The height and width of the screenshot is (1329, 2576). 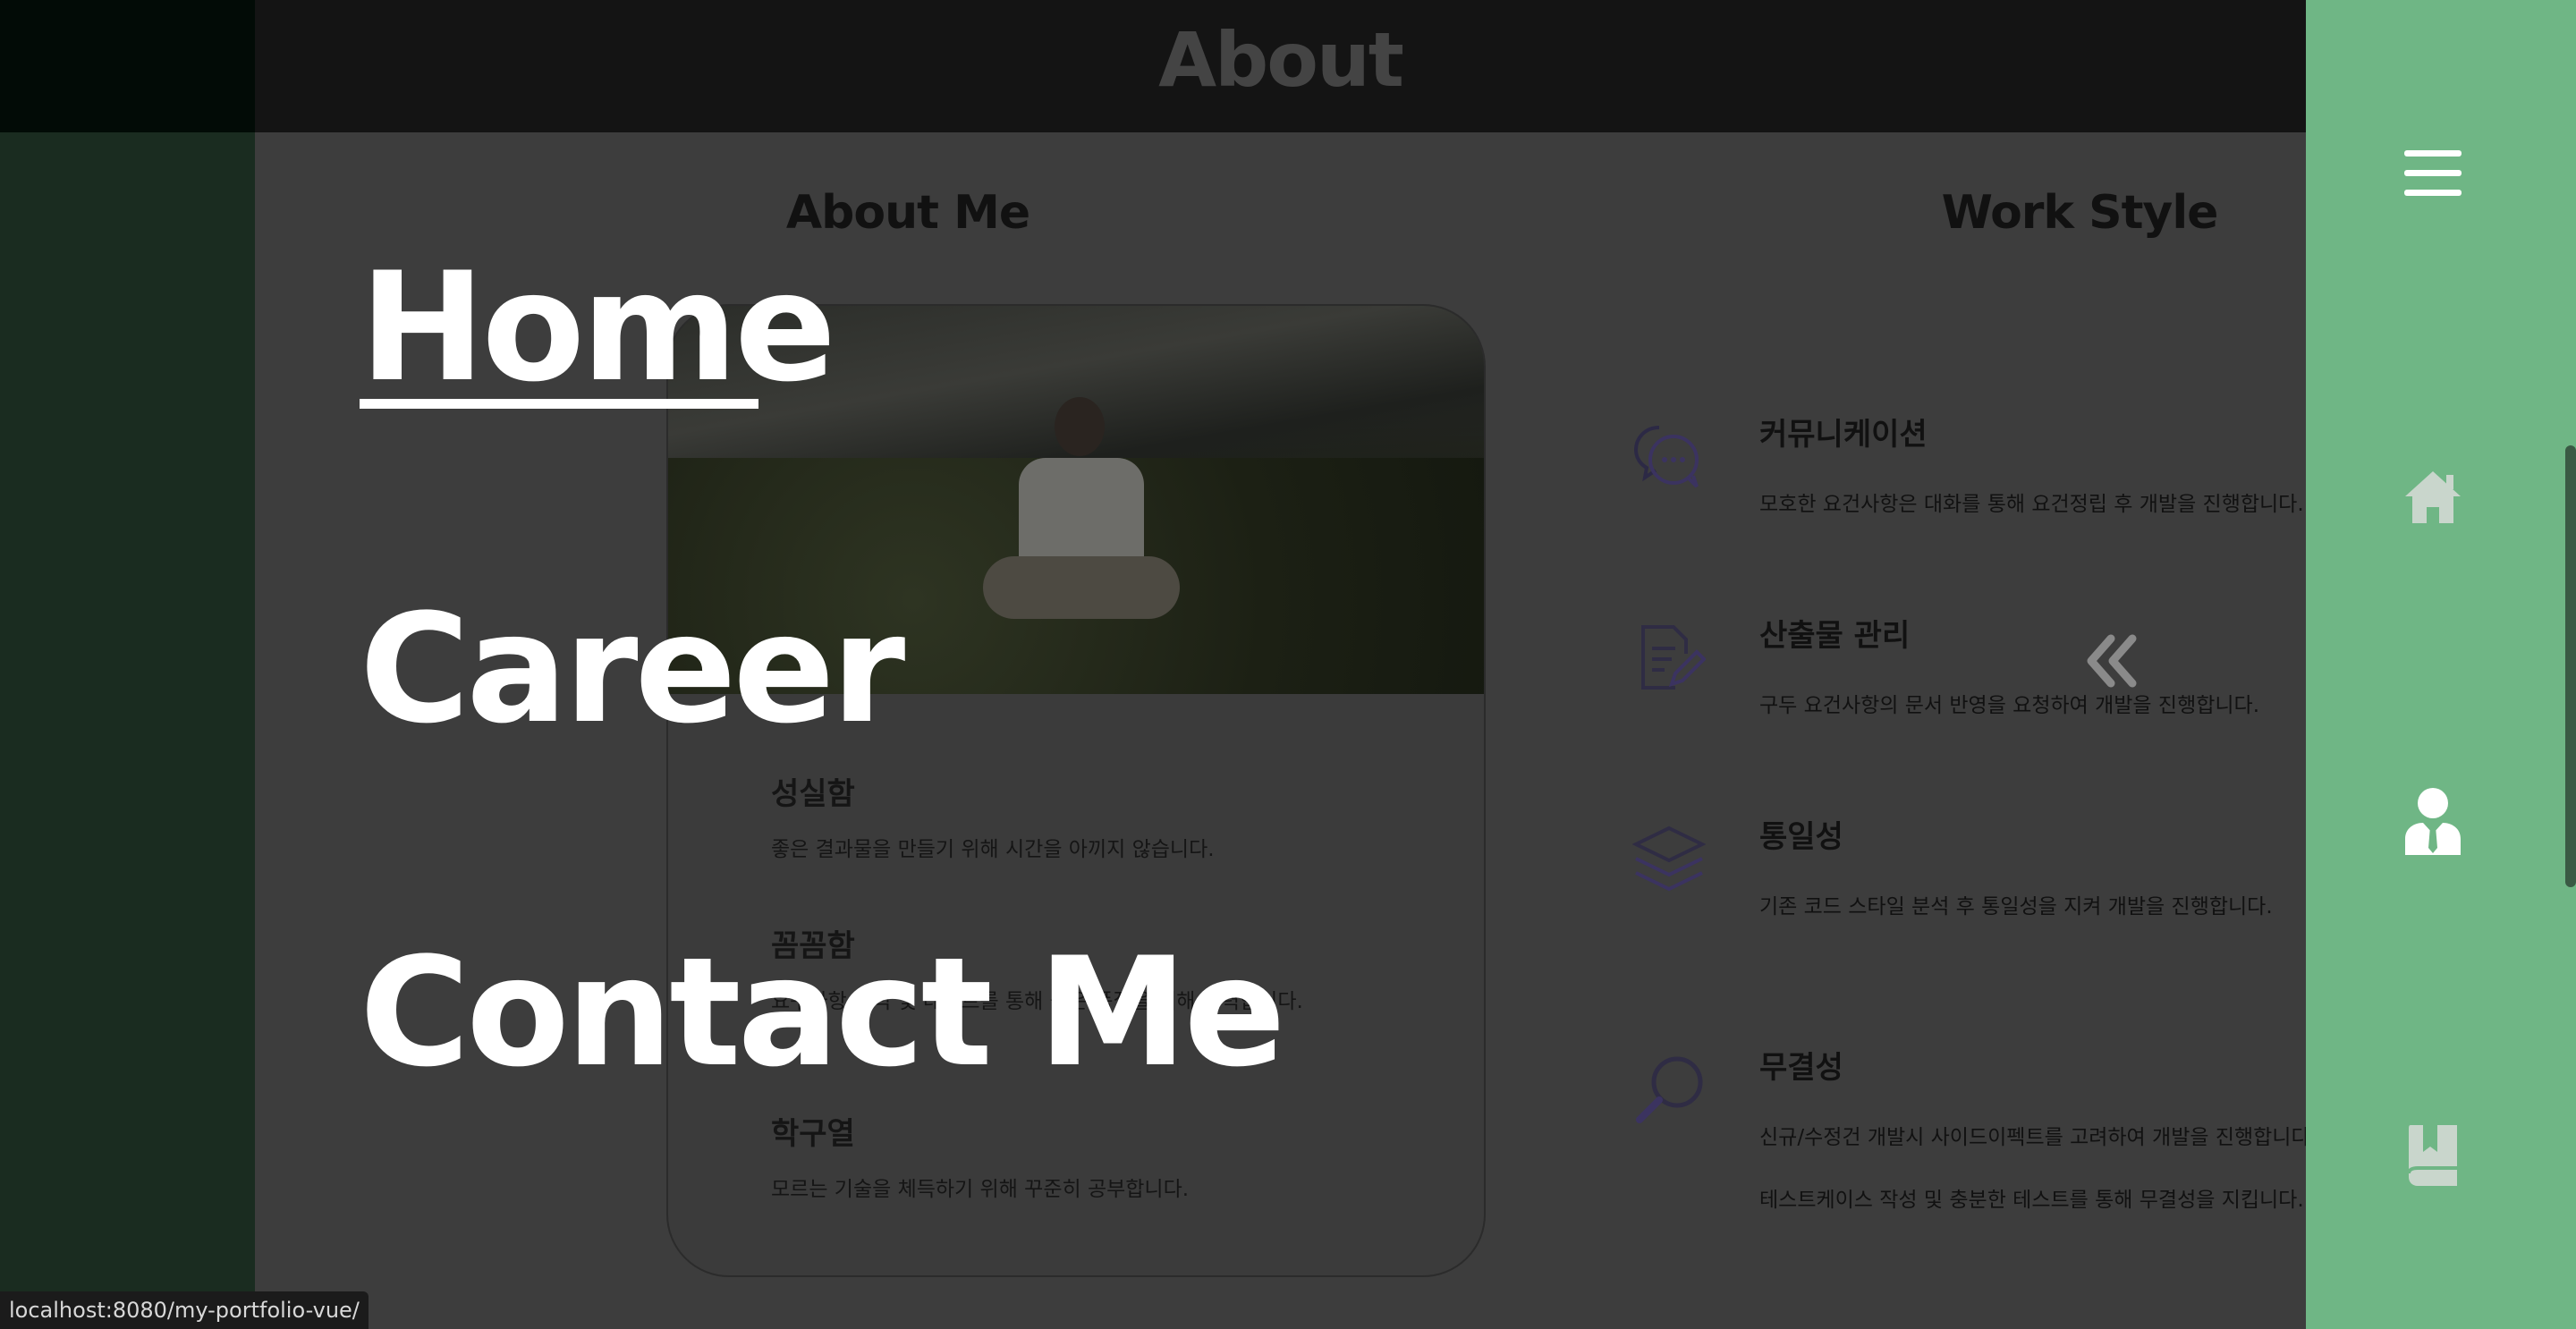 What do you see at coordinates (993, 819) in the screenshot?
I see `trait-item: 성실함 좋은 결과물을 만들기 위해 시간을 아끼지 않습니다.` at bounding box center [993, 819].